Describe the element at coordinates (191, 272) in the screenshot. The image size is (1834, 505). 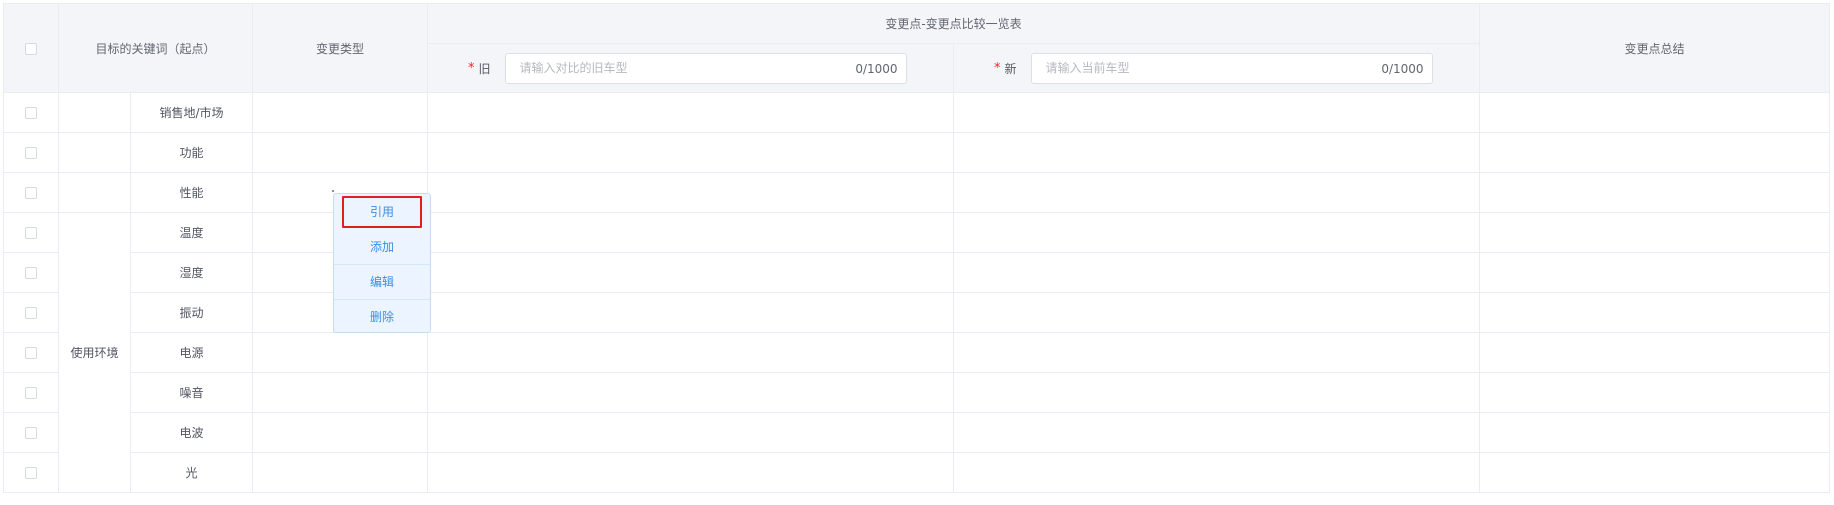
I see `keyword-cell: 湿度` at that location.